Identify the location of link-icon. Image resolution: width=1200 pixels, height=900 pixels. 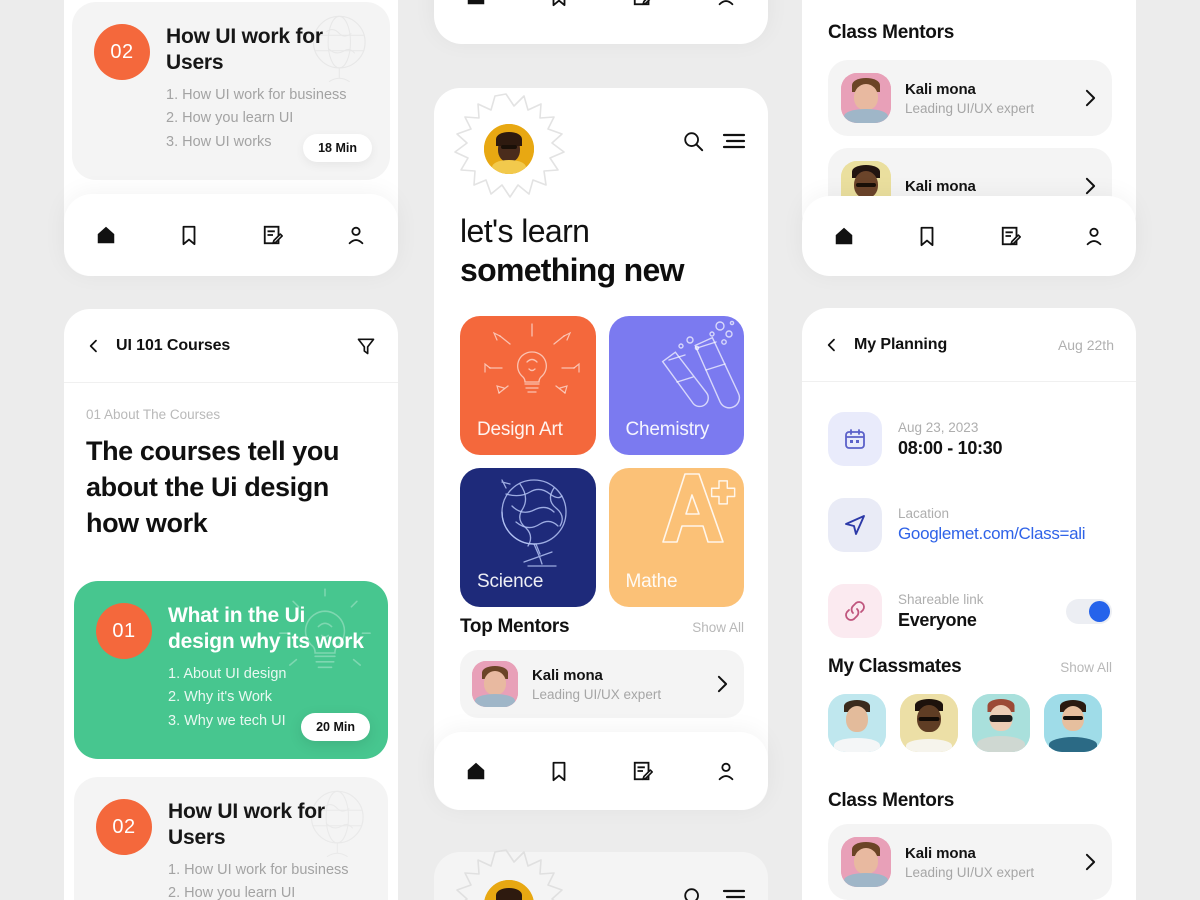
(855, 611).